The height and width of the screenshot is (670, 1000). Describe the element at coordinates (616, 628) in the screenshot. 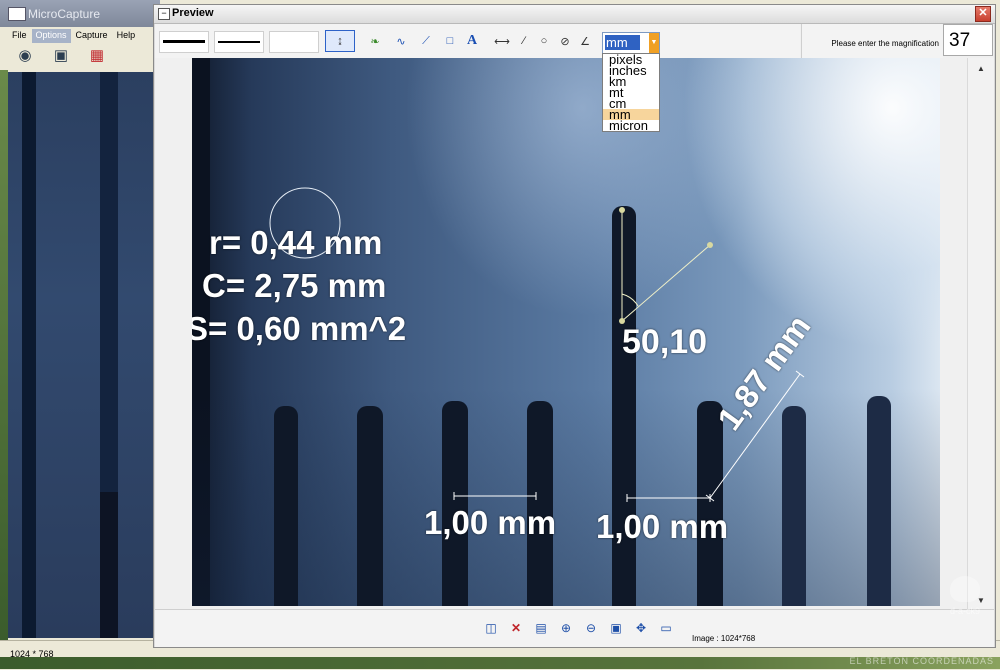

I see `fit-screen-icon: ▣` at that location.